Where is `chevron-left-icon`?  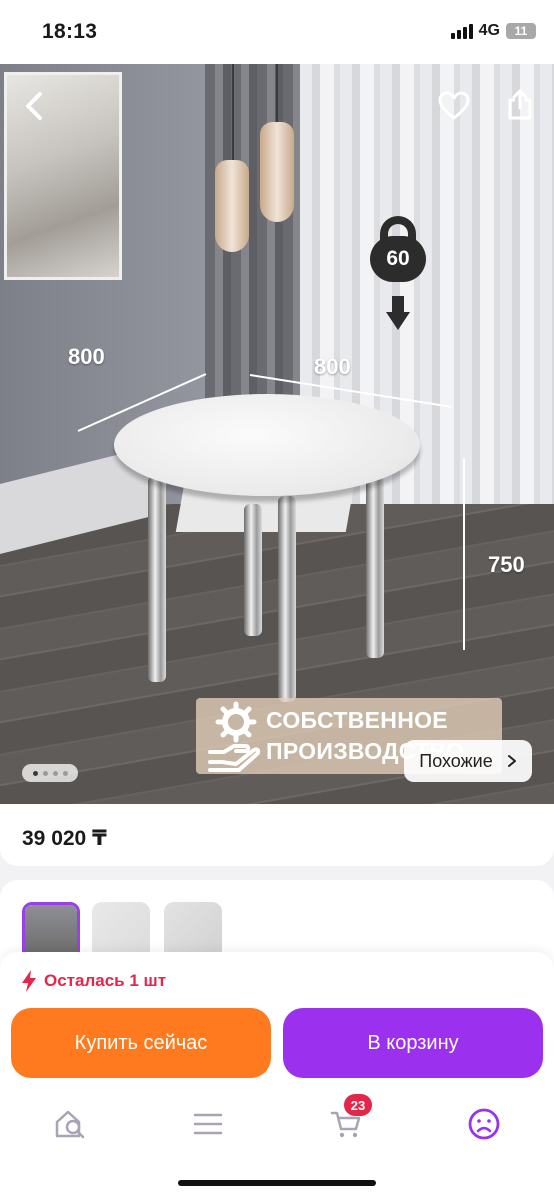 chevron-left-icon is located at coordinates (34, 106).